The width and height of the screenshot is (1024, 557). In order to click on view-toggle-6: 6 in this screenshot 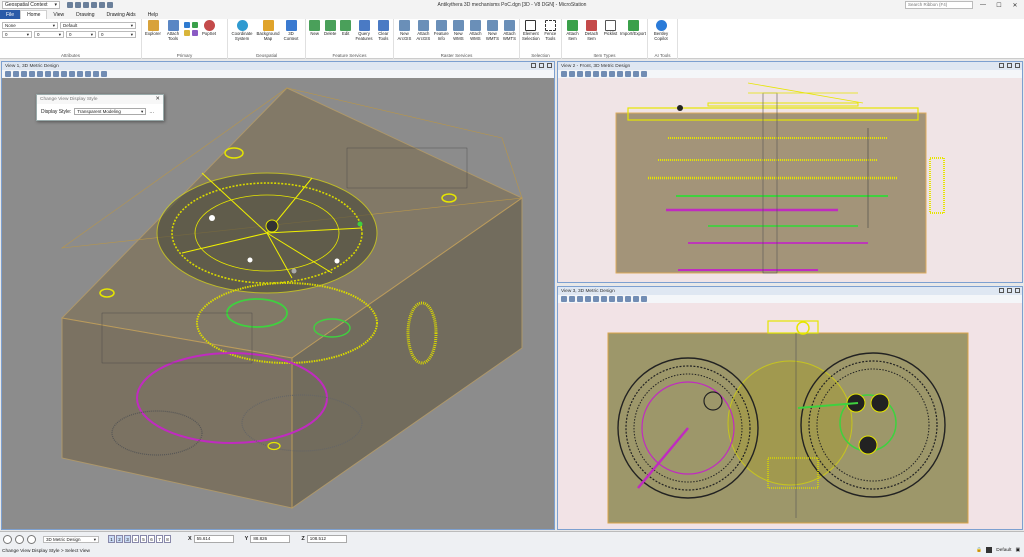, I will do `click(151, 539)`.